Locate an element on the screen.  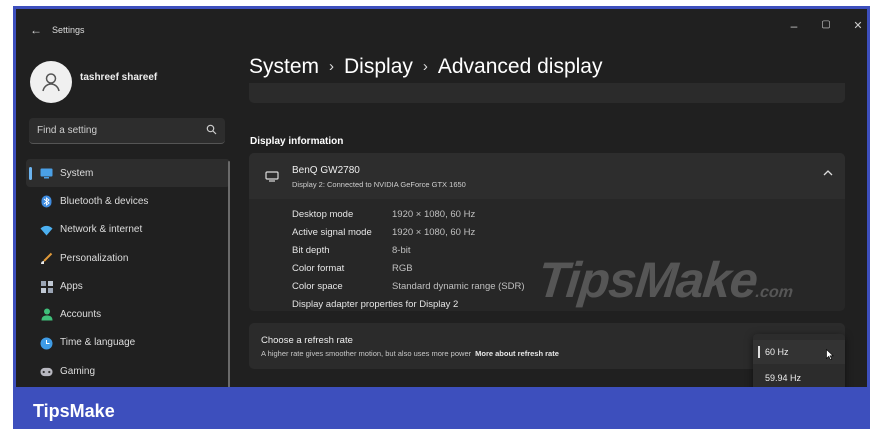
sidebar-item-bluetooth: Bluetooth & devices is located at coordinates (128, 201).